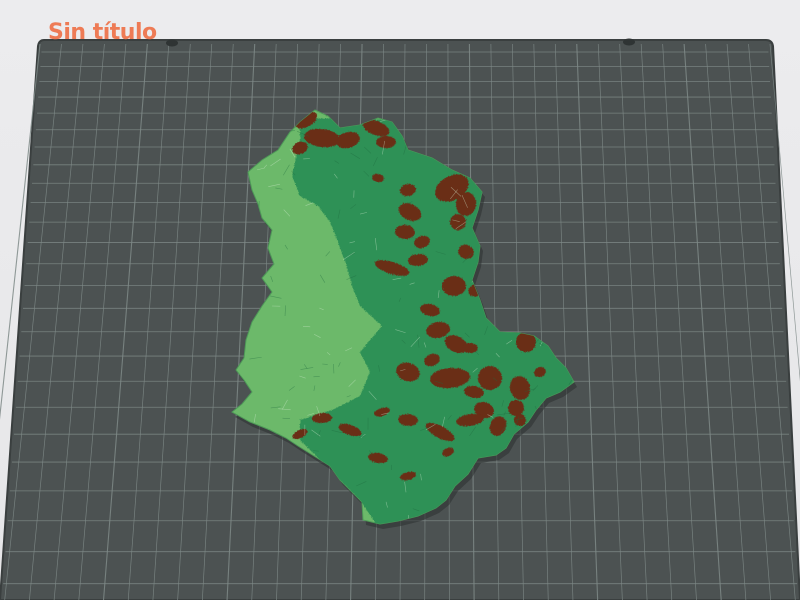  I want to click on document-title: Sin título, so click(102, 32).